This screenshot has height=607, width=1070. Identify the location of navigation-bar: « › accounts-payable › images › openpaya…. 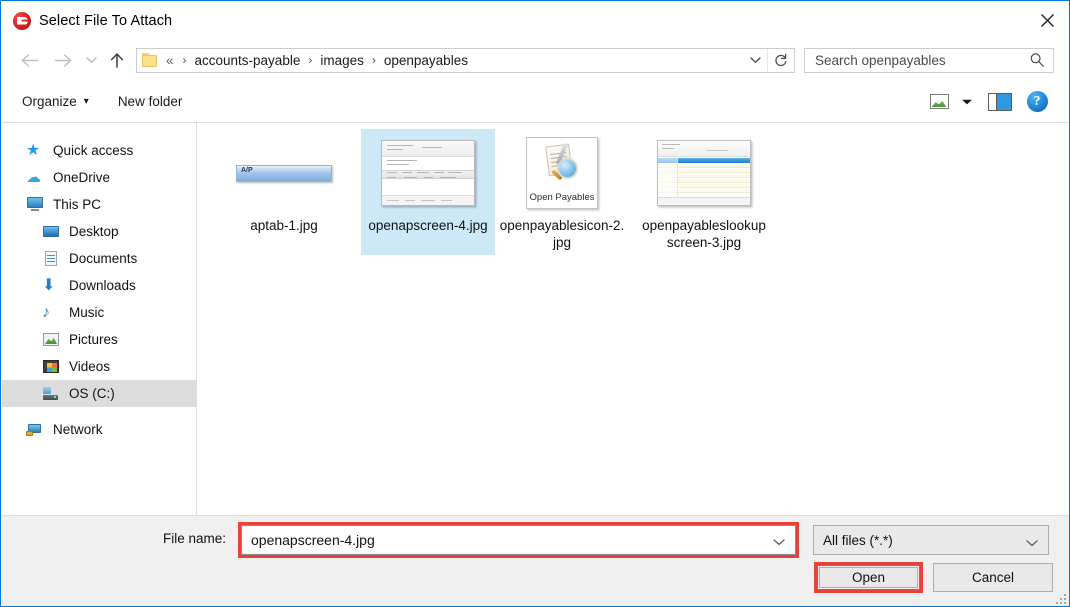
(535, 60).